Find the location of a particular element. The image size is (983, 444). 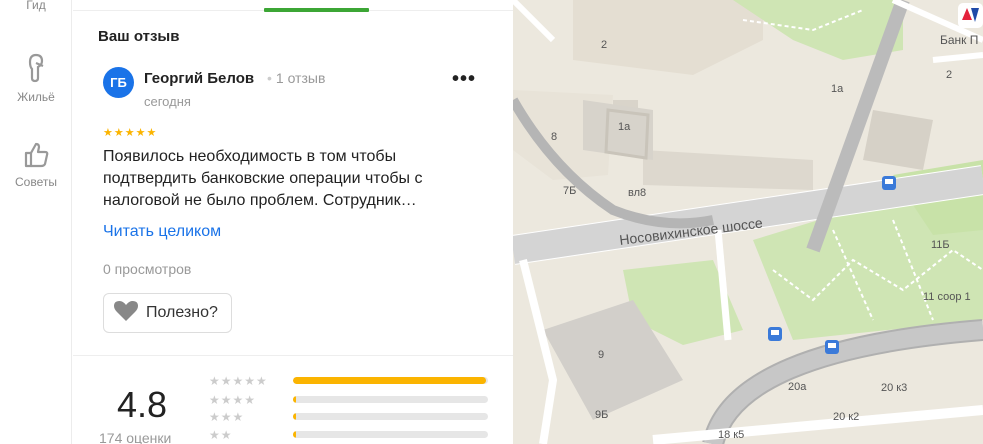

section-divider is located at coordinates (293, 355).